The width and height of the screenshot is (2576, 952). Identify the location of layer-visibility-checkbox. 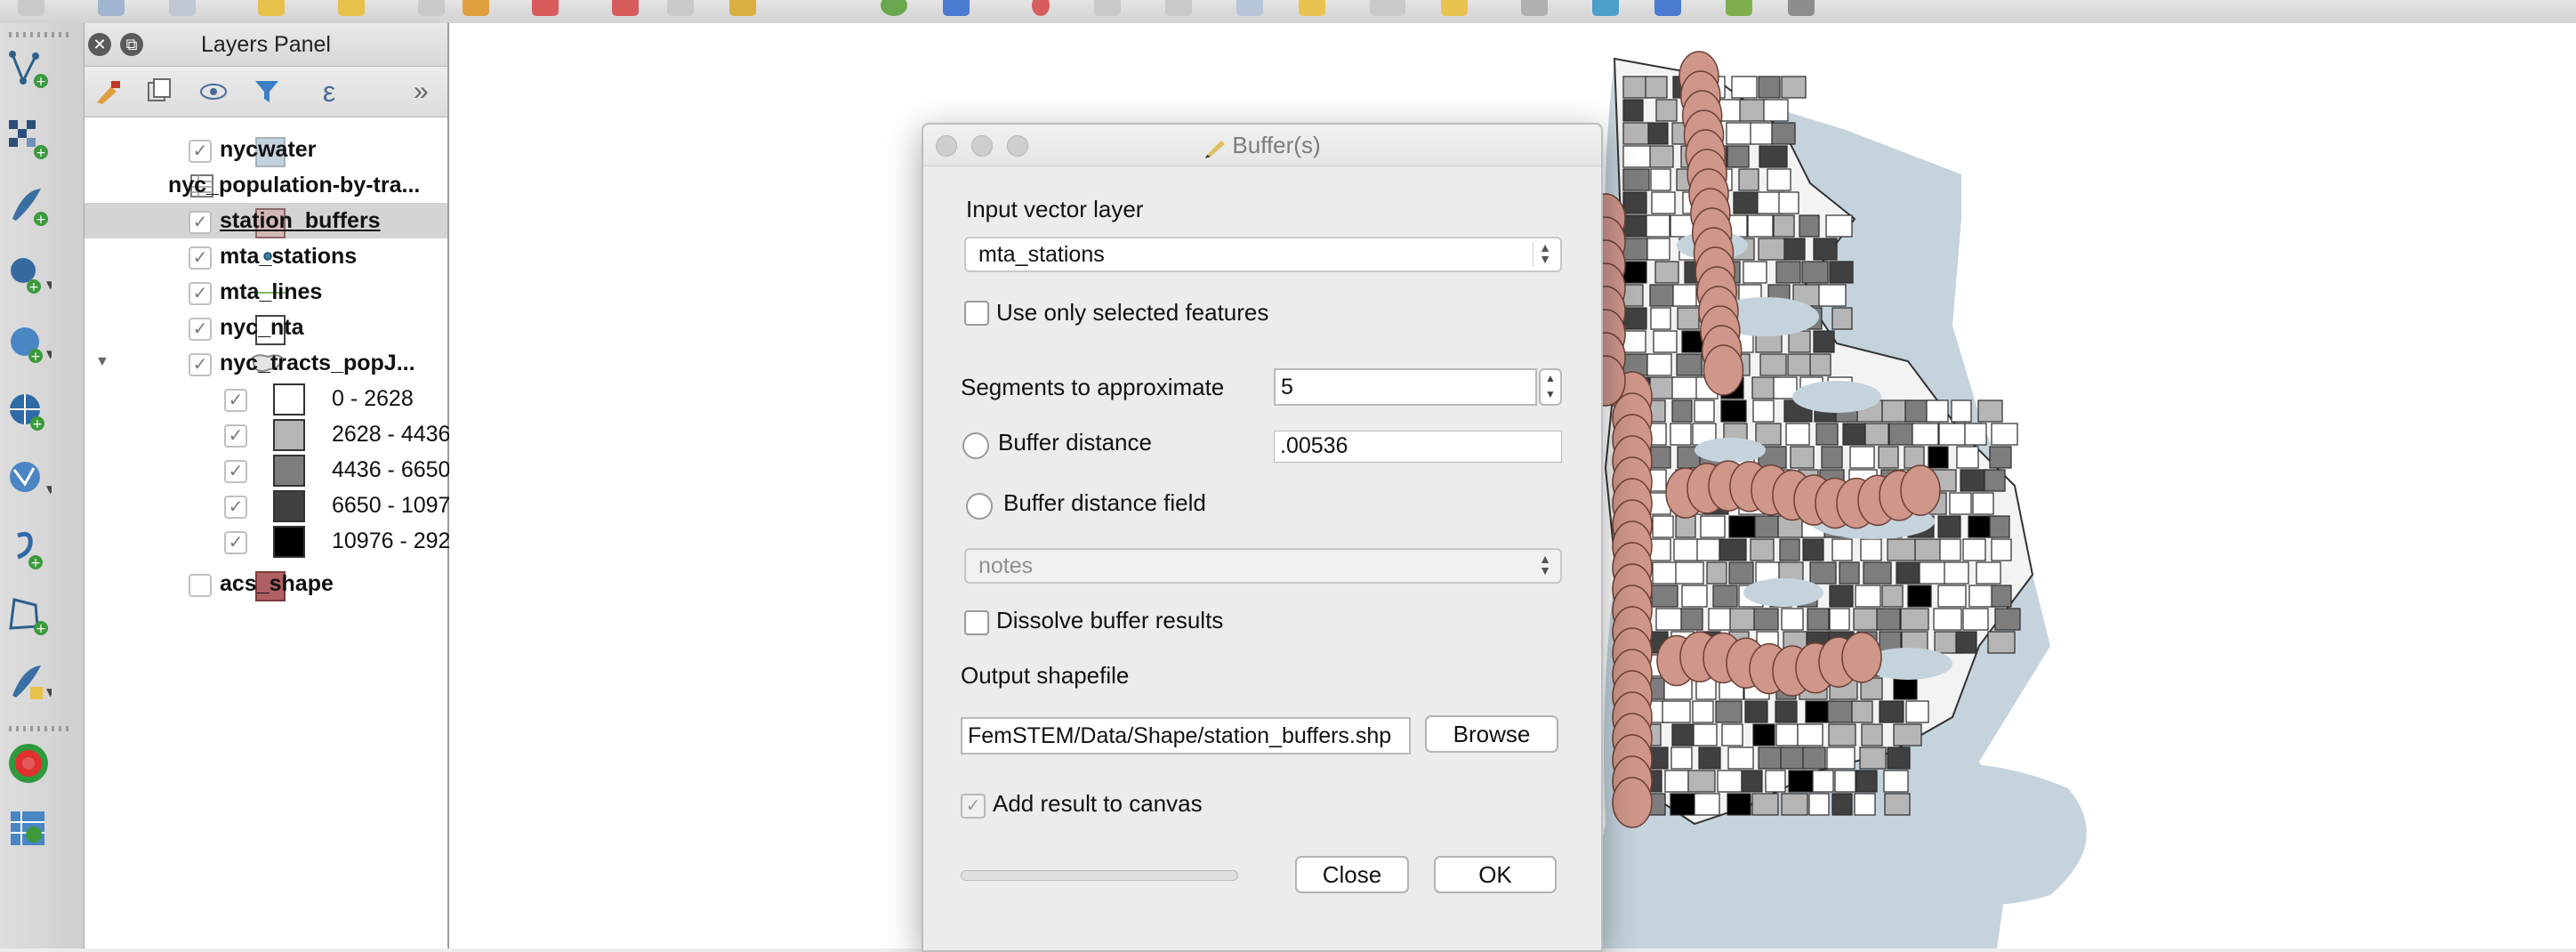
(200, 585).